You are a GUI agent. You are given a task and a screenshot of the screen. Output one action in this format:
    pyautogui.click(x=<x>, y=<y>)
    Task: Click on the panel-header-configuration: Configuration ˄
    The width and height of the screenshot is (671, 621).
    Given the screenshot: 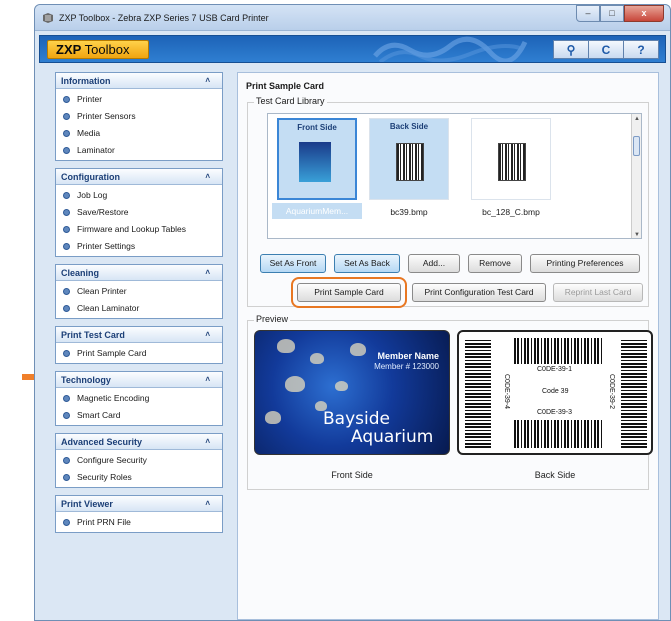 What is the action you would take?
    pyautogui.click(x=139, y=177)
    